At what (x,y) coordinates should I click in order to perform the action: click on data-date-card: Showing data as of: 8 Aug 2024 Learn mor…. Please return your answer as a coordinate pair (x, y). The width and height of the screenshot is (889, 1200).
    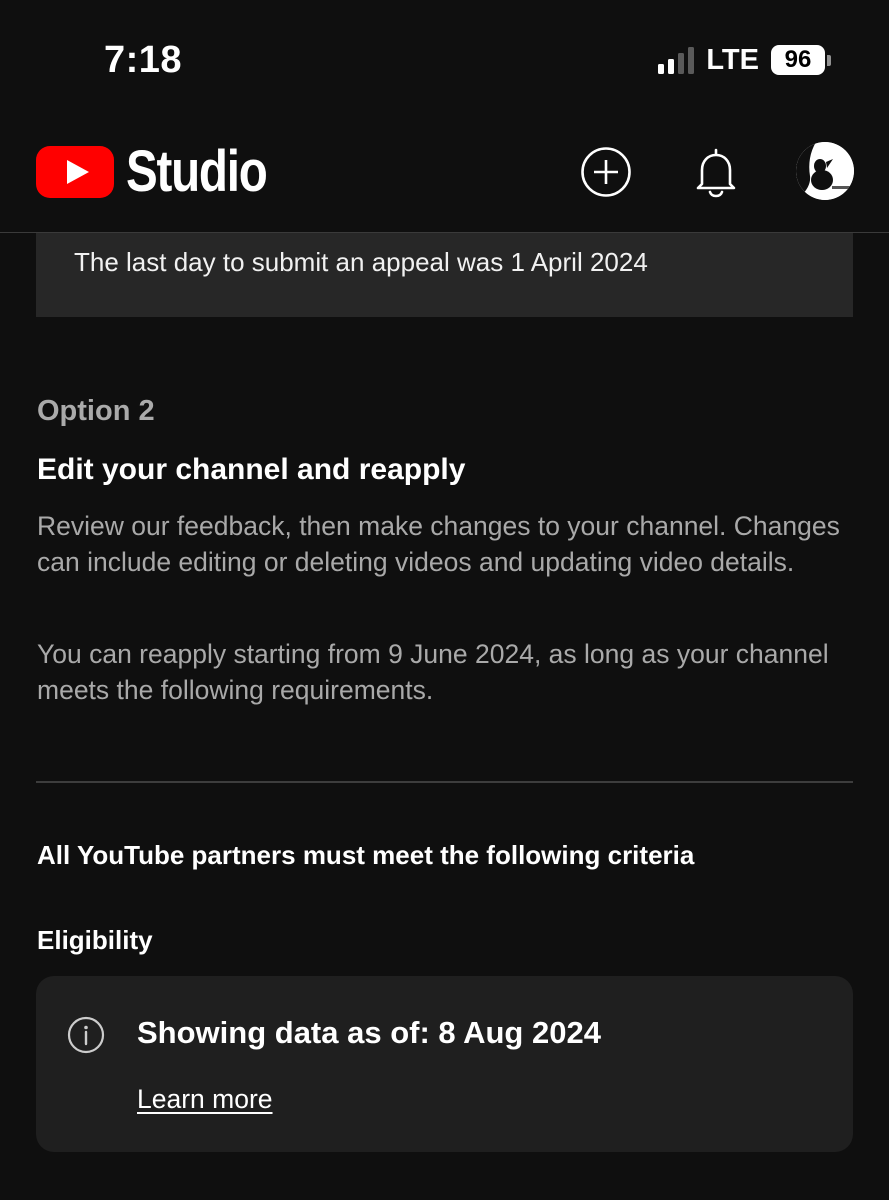
    Looking at the image, I should click on (444, 1064).